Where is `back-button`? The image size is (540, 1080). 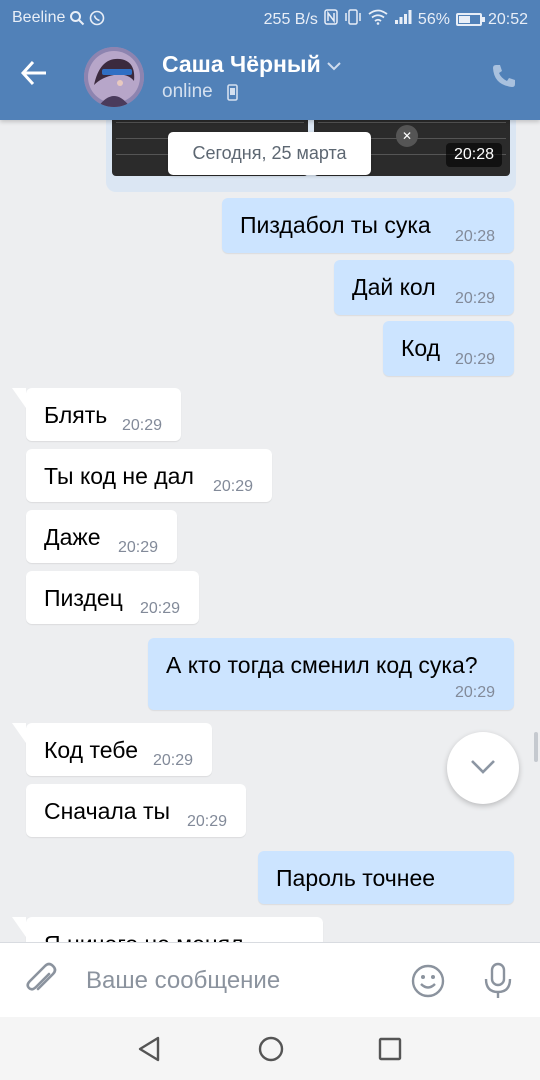
back-button is located at coordinates (42, 80).